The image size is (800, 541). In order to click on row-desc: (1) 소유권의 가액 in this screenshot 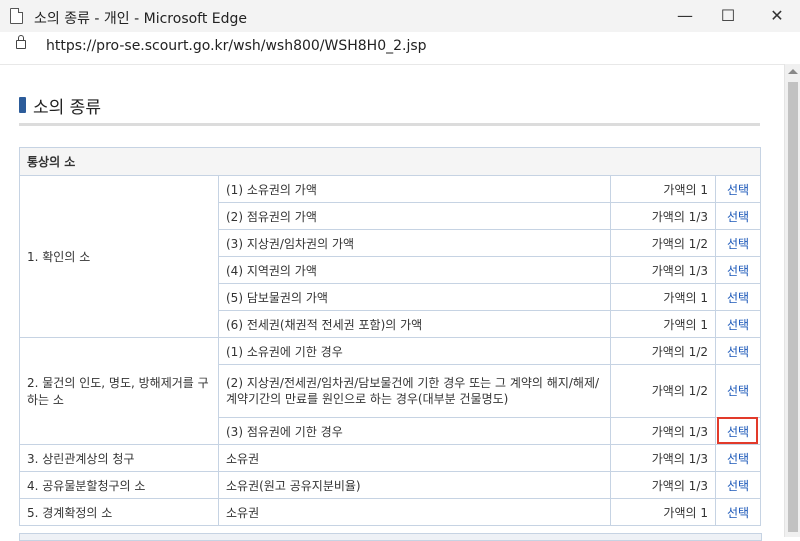, I will do `click(414, 189)`.